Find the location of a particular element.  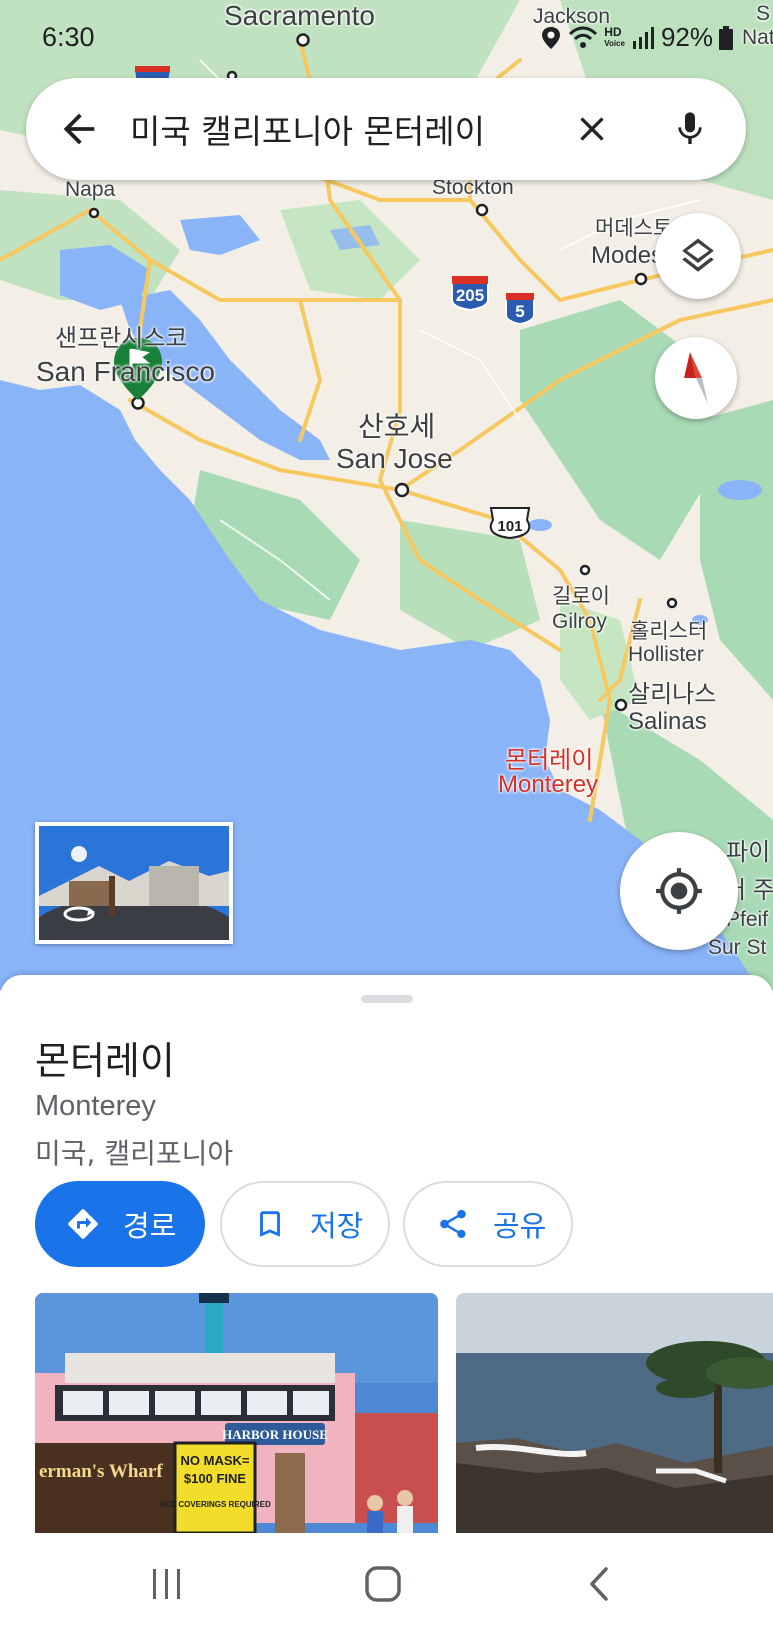

nav-back-button is located at coordinates (599, 1584).